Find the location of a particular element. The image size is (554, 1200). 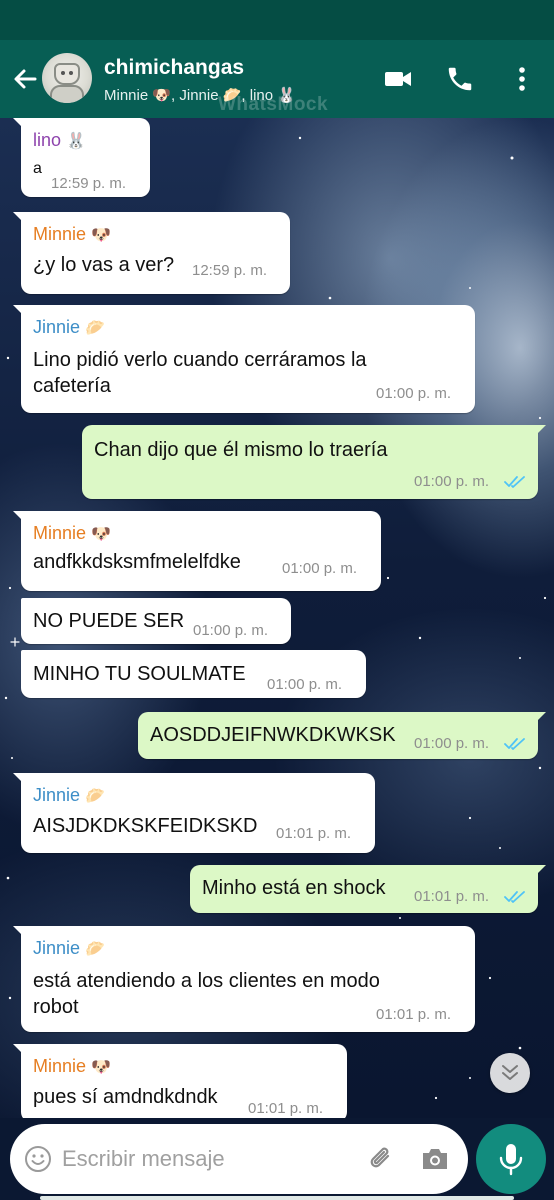

message-text: NO PUEDE SER is located at coordinates (109, 621).